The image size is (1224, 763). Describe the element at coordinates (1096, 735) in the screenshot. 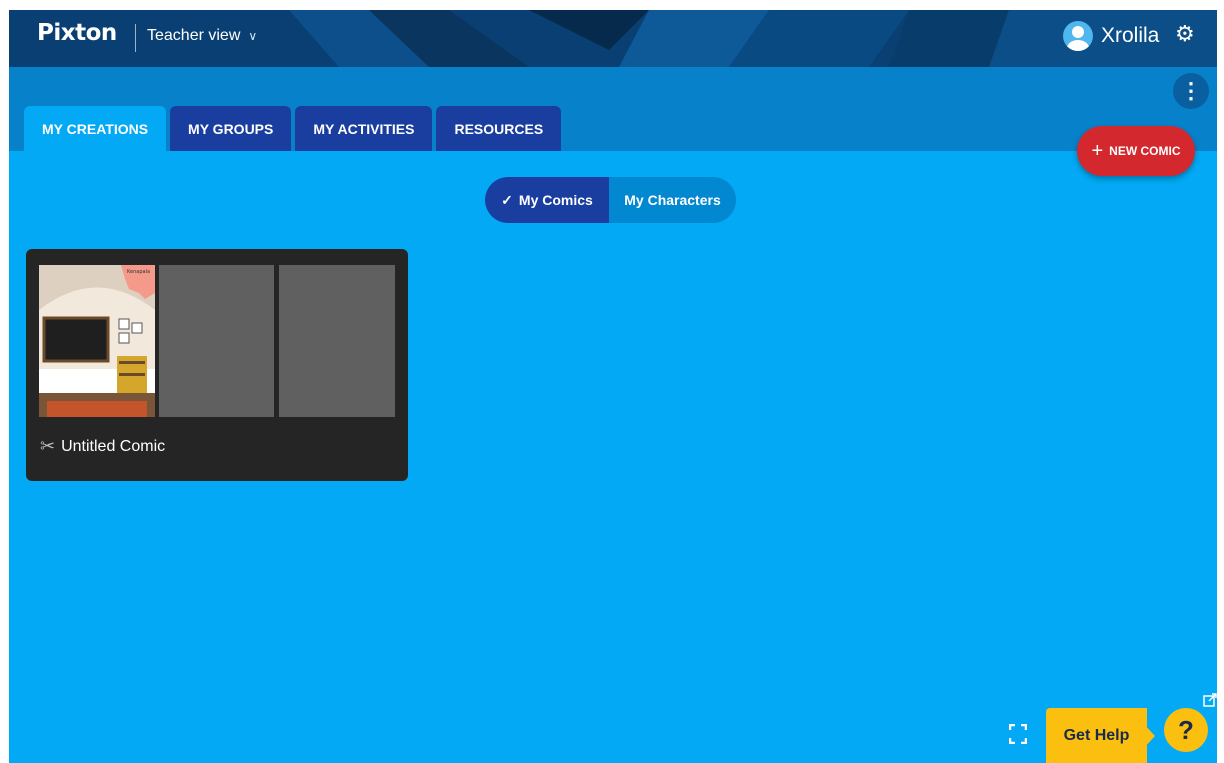

I see `get-help-button: Get Help` at that location.